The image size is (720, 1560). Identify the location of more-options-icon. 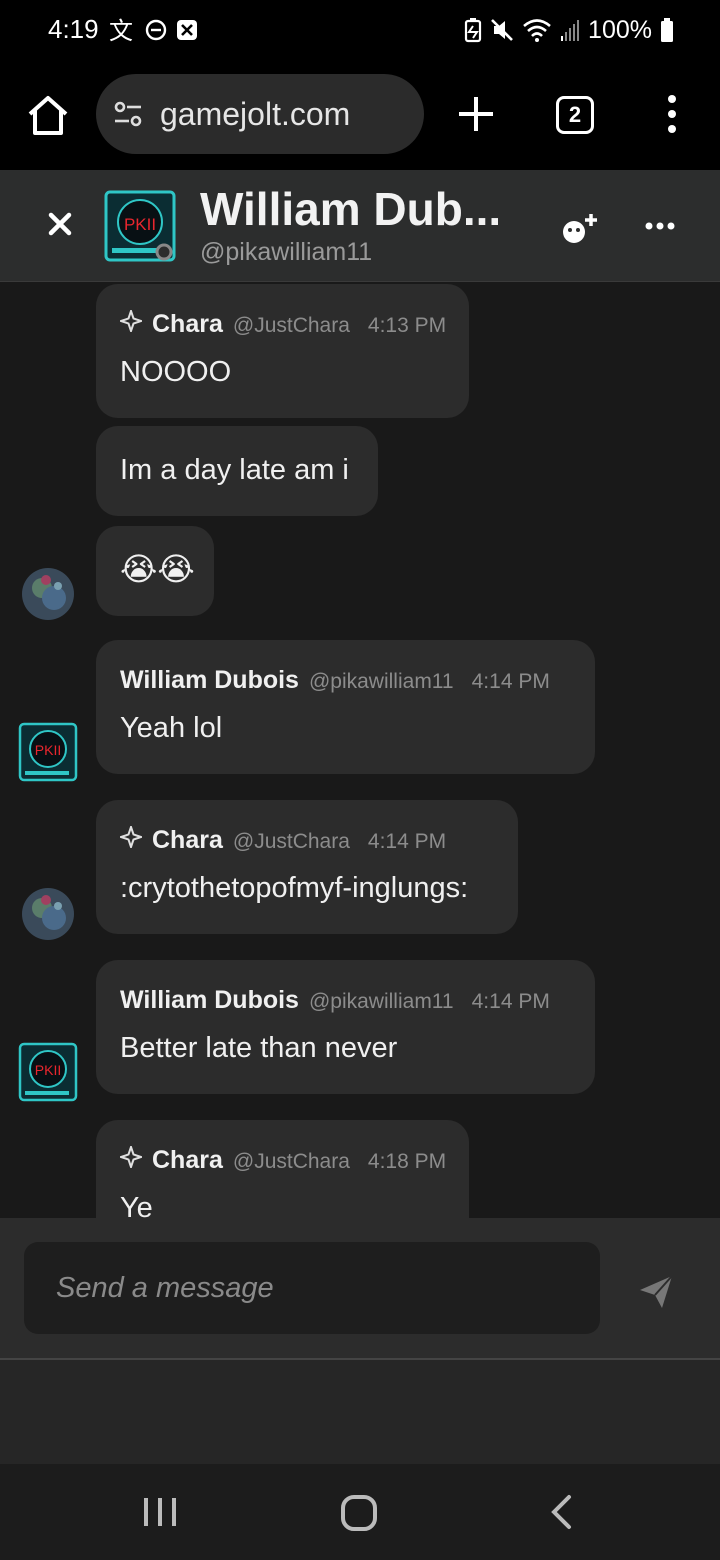
(660, 226).